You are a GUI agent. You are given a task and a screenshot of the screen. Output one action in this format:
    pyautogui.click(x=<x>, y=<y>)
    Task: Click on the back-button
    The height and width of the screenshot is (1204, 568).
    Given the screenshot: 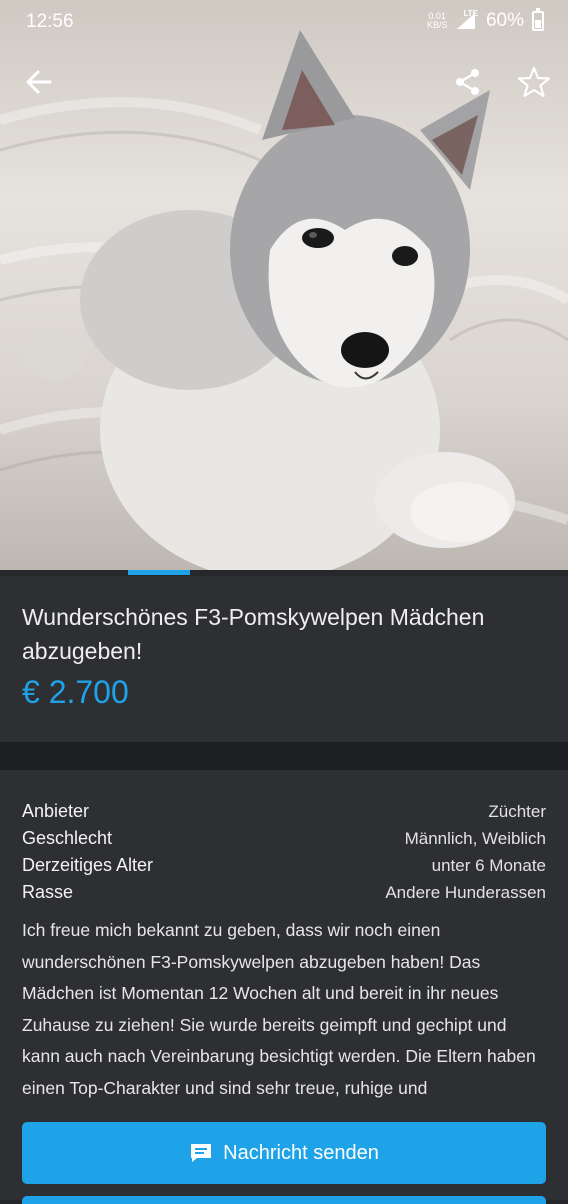 What is the action you would take?
    pyautogui.click(x=38, y=82)
    